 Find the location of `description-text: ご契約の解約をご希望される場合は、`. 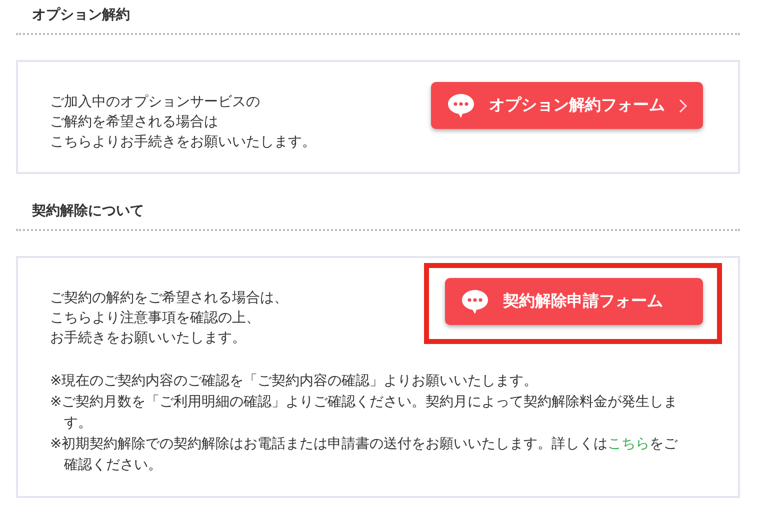

description-text: ご契約の解約をご希望される場合は、 is located at coordinates (169, 298).